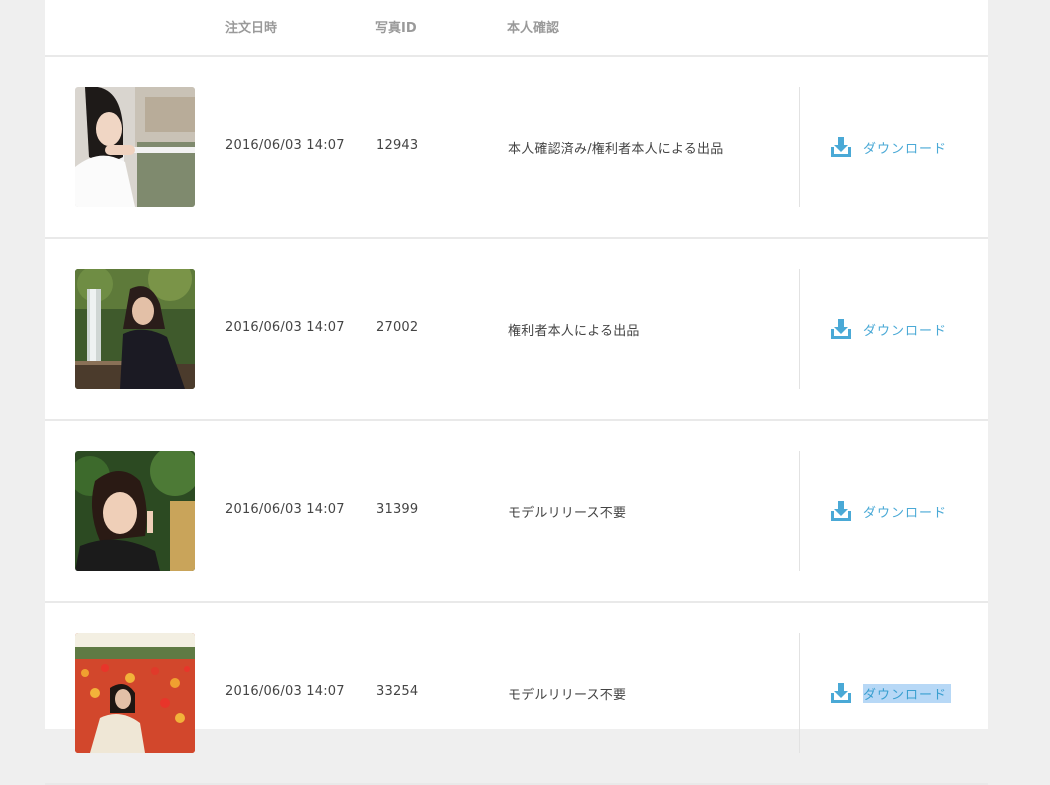 The width and height of the screenshot is (1050, 785). I want to click on photo-id: 31399, so click(397, 509).